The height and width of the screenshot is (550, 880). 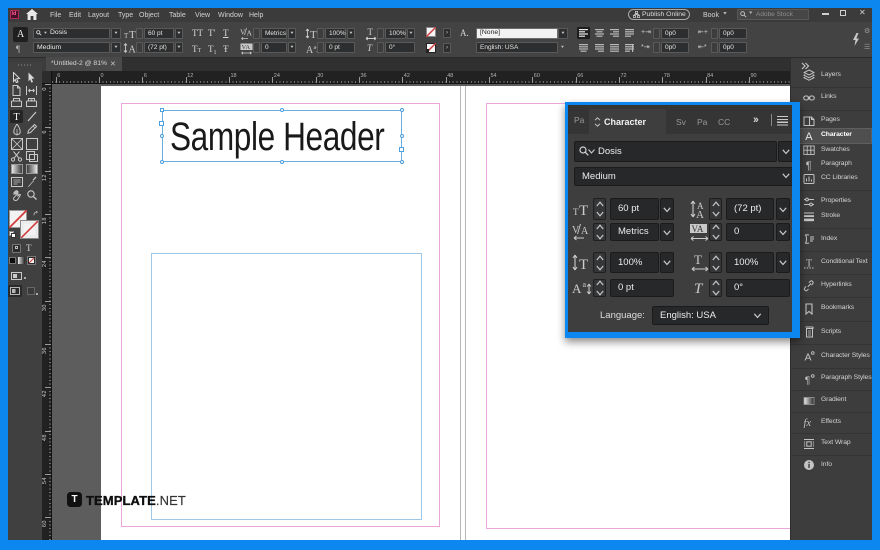 I want to click on svg-text: a, so click(x=585, y=284).